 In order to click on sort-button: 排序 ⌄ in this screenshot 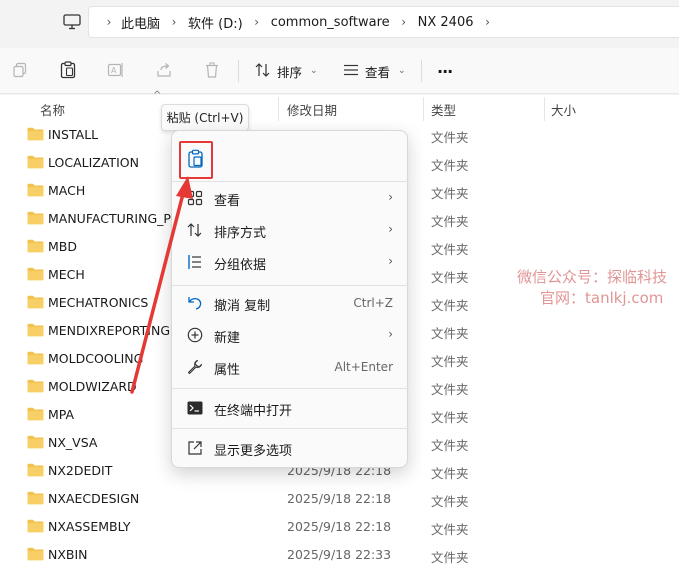, I will do `click(286, 71)`.